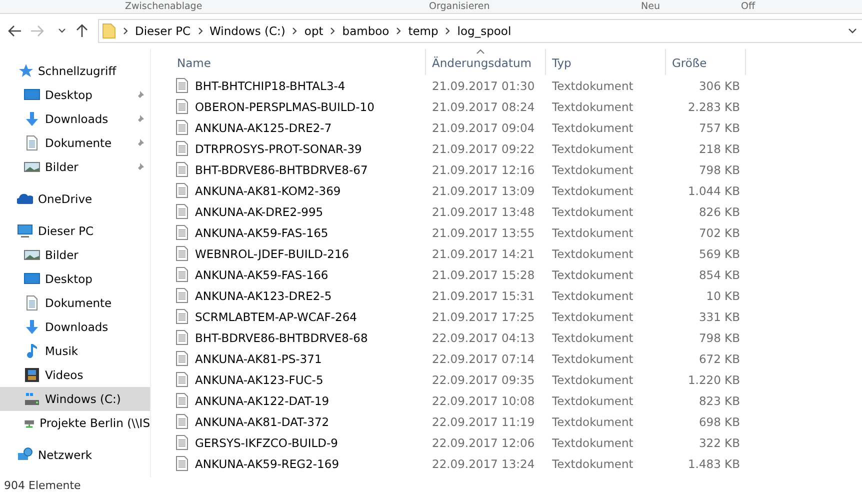  What do you see at coordinates (75, 351) in the screenshot?
I see `sidebar-item: Musik` at bounding box center [75, 351].